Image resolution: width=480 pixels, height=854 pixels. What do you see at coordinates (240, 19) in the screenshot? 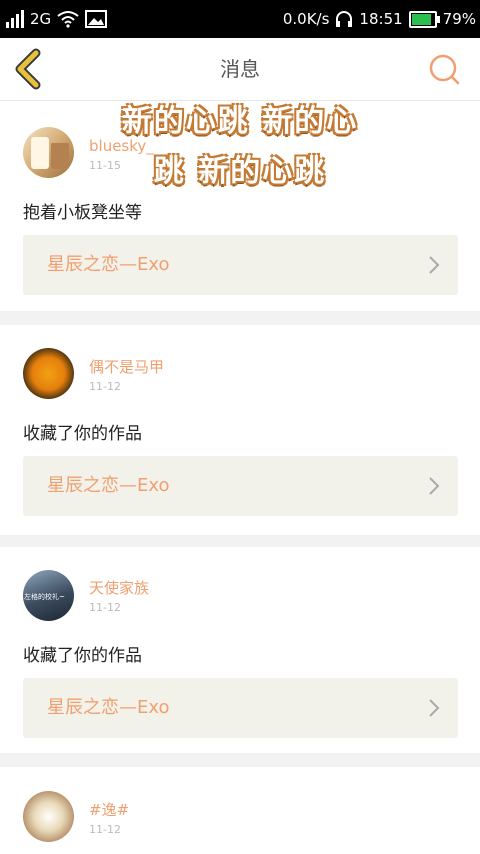
I see `status-bar: 2G 0.0K/s 18:51 79%` at bounding box center [240, 19].